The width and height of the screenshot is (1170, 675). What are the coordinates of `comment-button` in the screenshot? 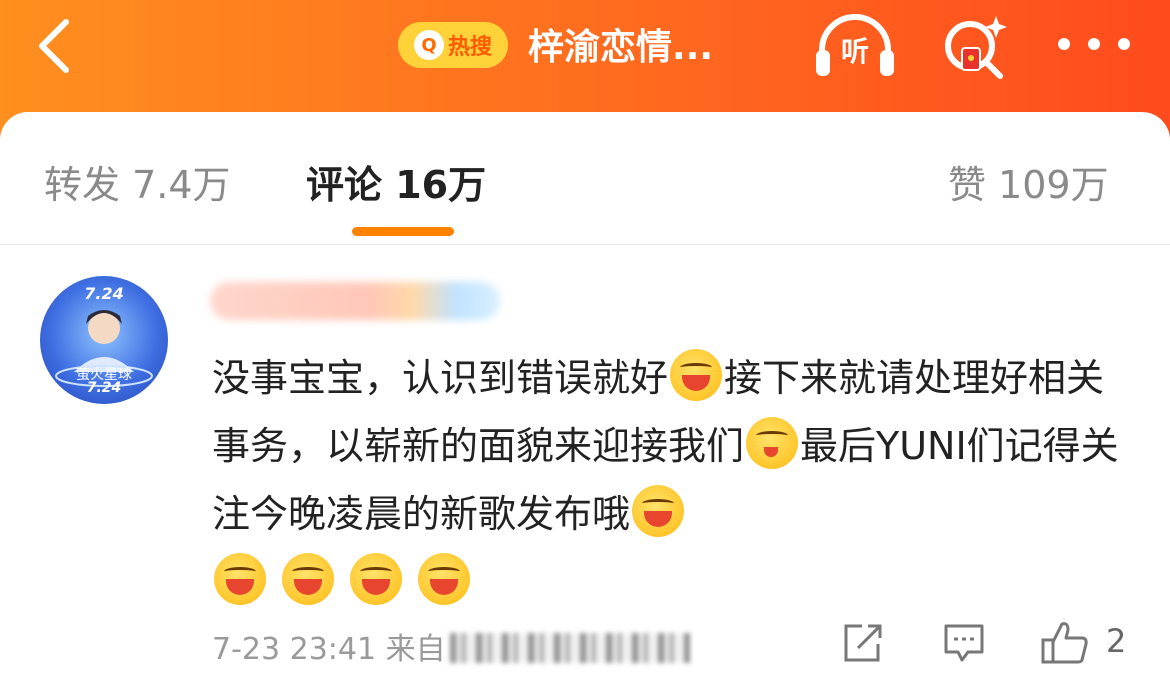 It's located at (964, 643).